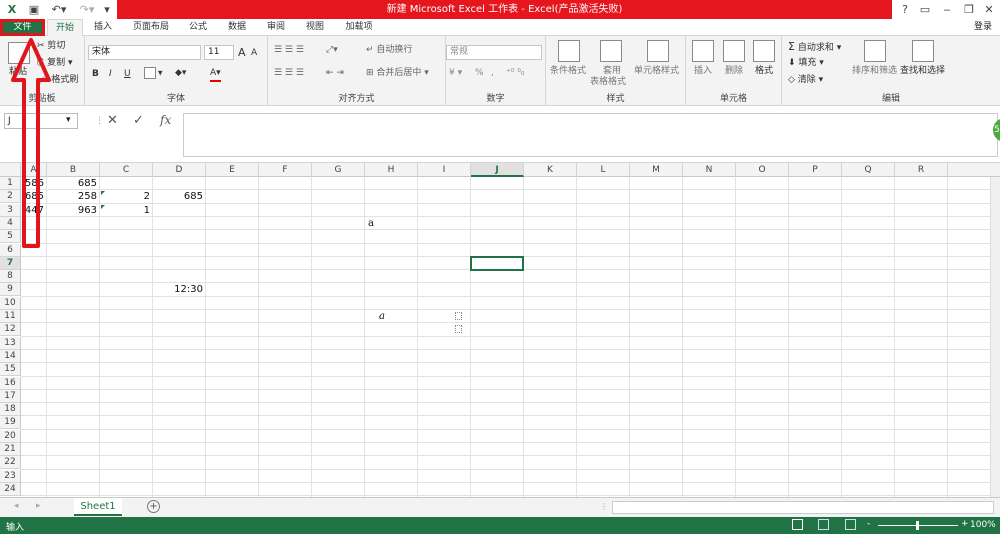 Image resolution: width=1000 pixels, height=534 pixels. I want to click on find-select-button: 查找和选择, so click(922, 71).